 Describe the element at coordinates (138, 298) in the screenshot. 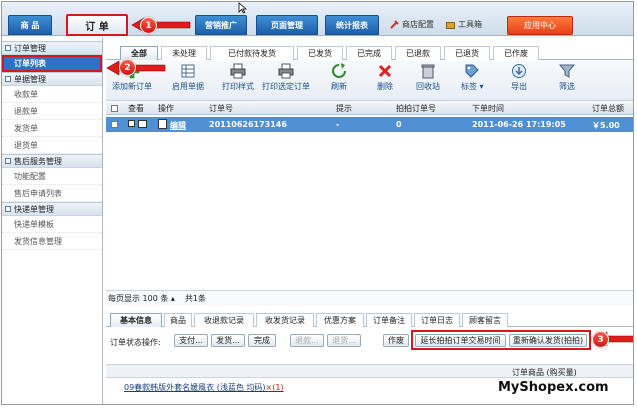

I see `per-page-label: 每页显示 100 条` at that location.